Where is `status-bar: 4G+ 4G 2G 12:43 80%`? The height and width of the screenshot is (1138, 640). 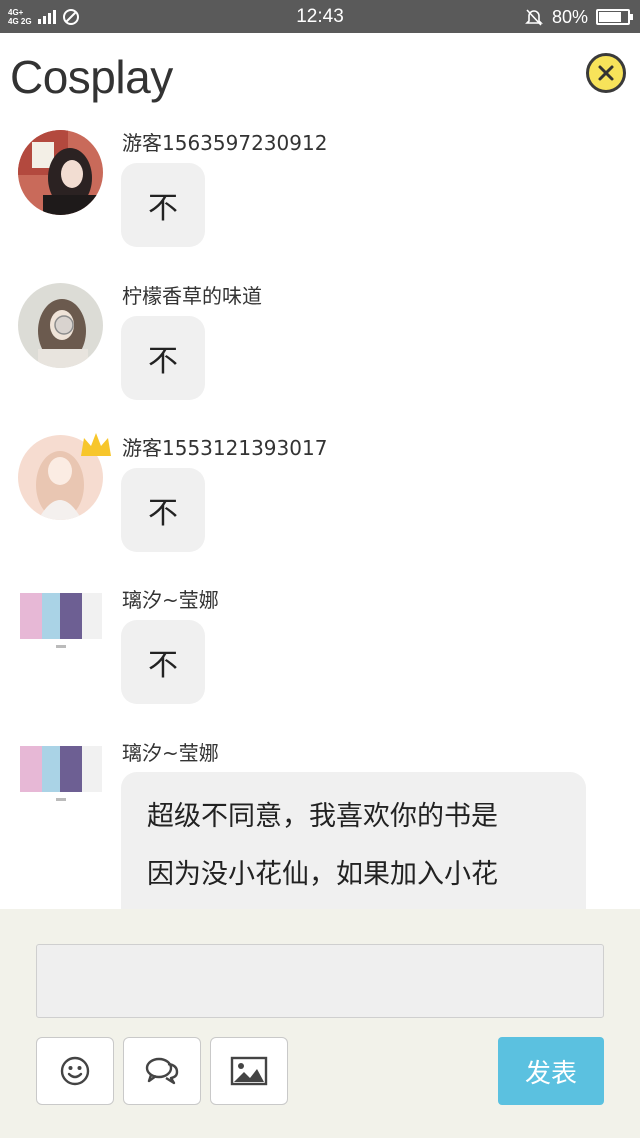 status-bar: 4G+ 4G 2G 12:43 80% is located at coordinates (320, 16).